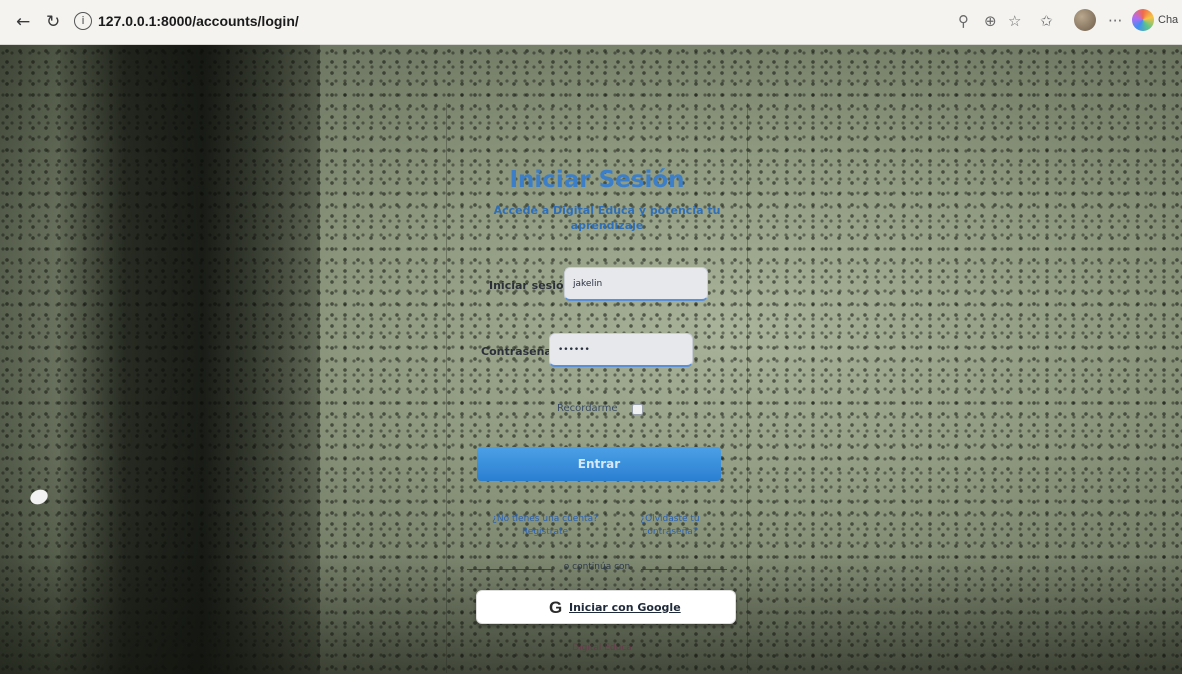  Describe the element at coordinates (625, 607) in the screenshot. I see `google-login-label: Iniciar con Google` at that location.